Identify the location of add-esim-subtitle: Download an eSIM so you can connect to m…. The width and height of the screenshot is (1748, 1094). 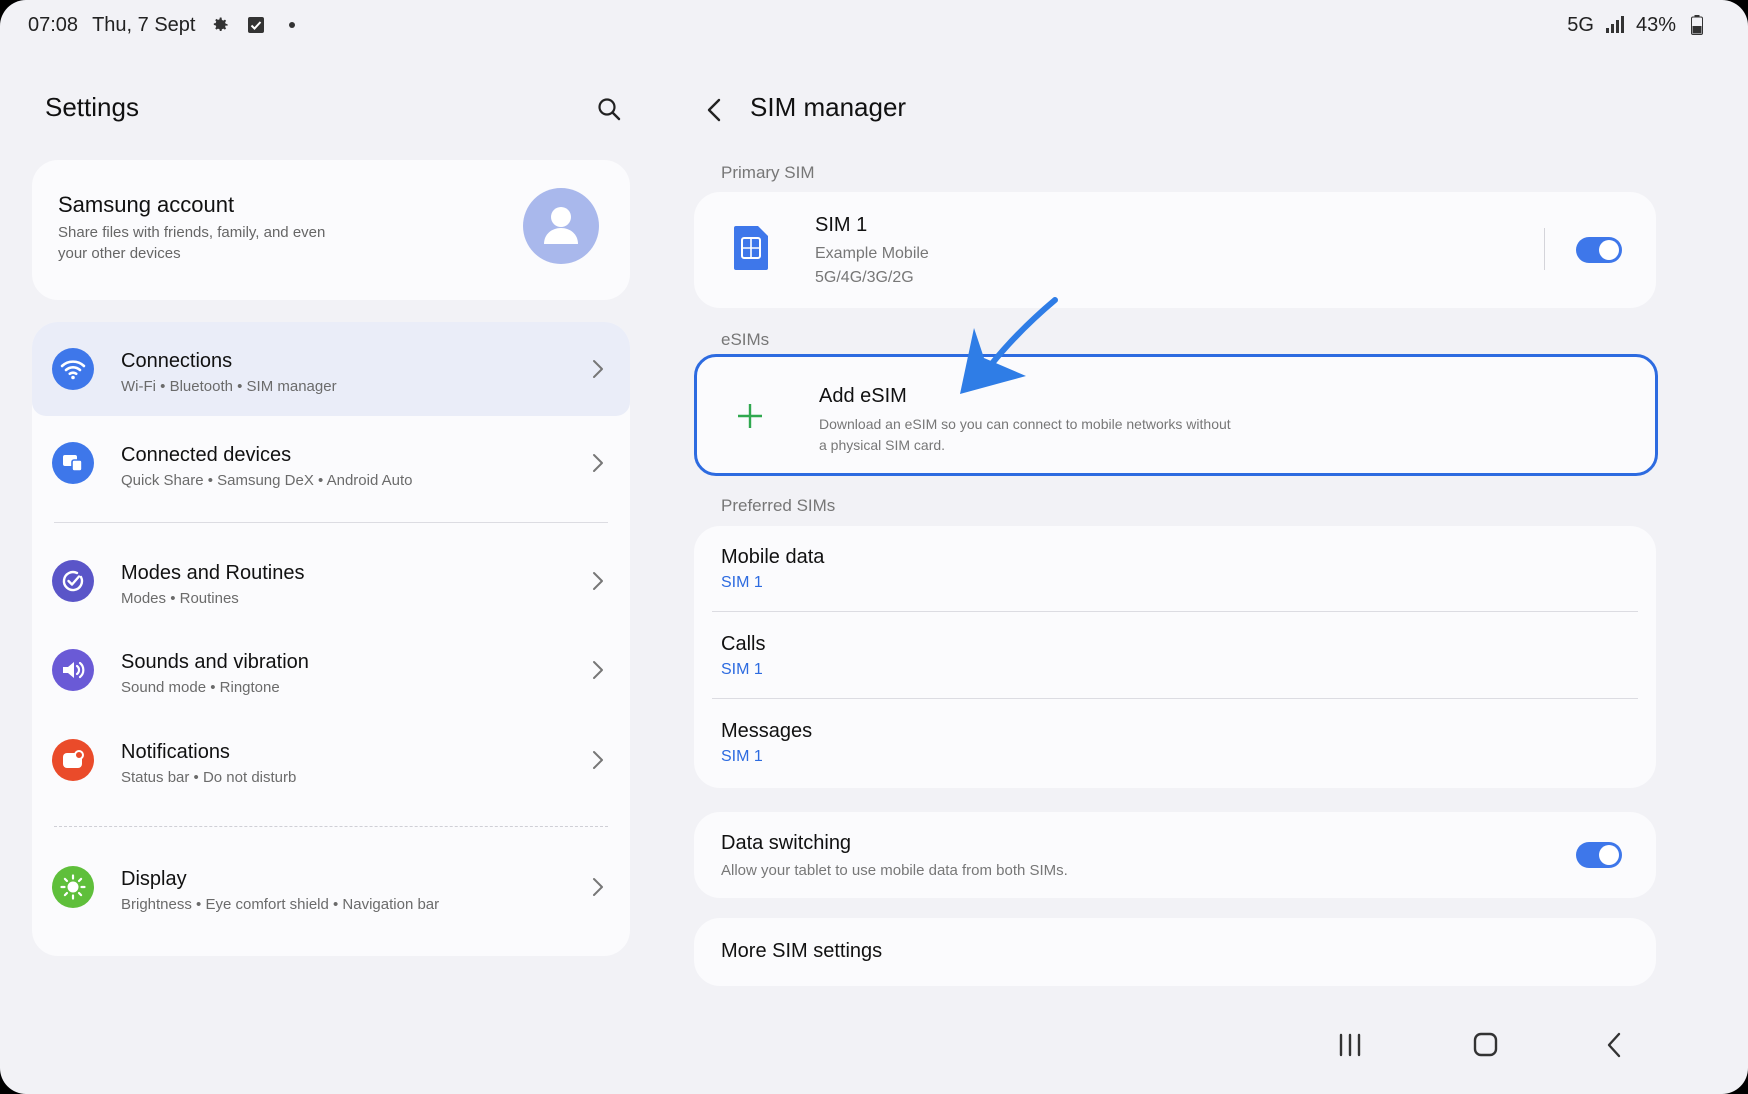
(1025, 434).